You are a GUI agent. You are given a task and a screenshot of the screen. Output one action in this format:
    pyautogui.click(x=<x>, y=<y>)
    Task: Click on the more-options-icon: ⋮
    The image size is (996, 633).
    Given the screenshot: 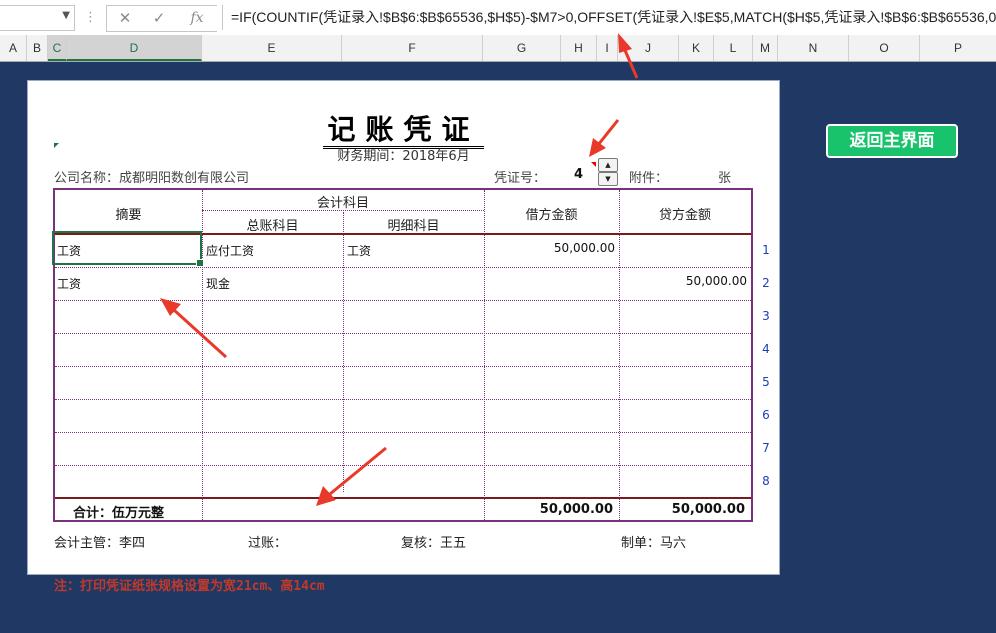 What is the action you would take?
    pyautogui.click(x=90, y=18)
    